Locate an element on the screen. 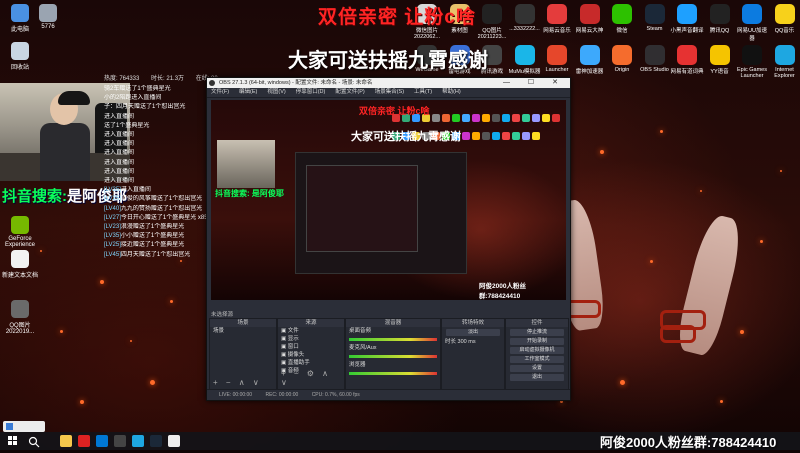  window-controls: — ☐ ✕ is located at coordinates (534, 83).